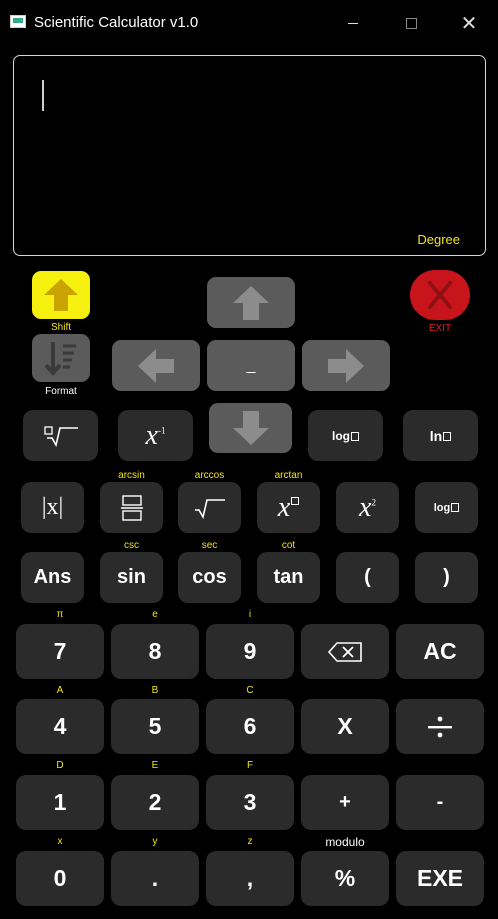 Image resolution: width=498 pixels, height=919 pixels. I want to click on shift-label: Shift, so click(60, 327).